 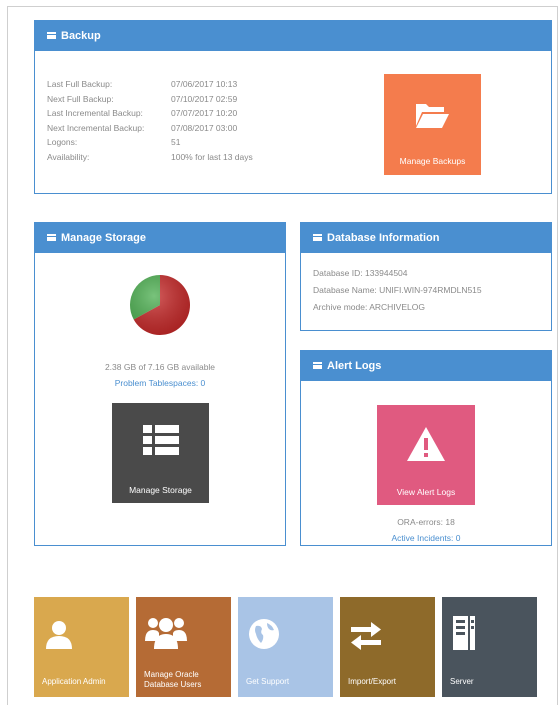 I want to click on backup-row: Last Full Backup: 07/06/2017 10:13, so click(x=142, y=84).